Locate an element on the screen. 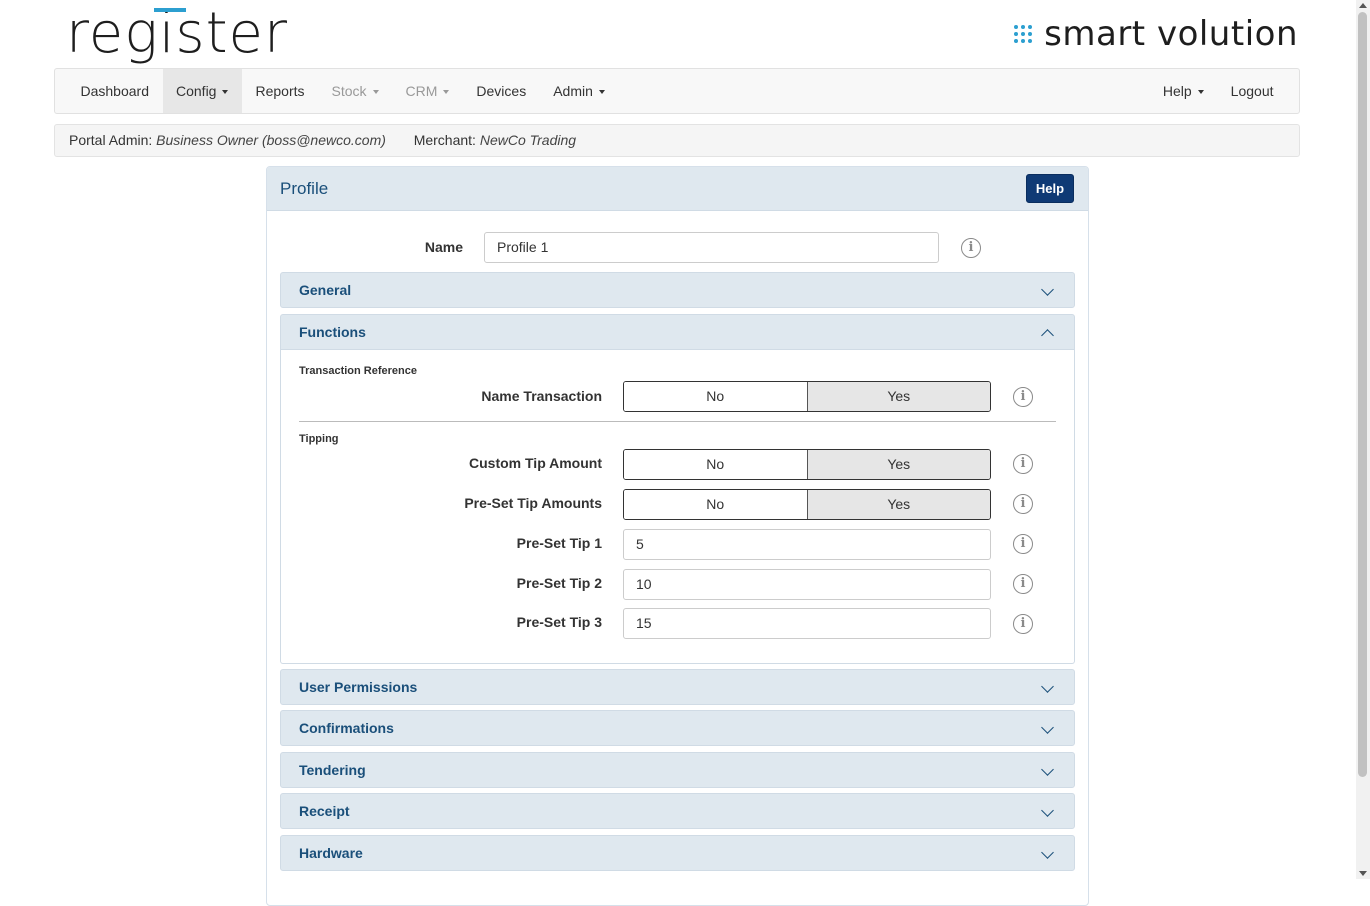 The image size is (1370, 906). custom-tip-amount-yes: Yes is located at coordinates (898, 464).